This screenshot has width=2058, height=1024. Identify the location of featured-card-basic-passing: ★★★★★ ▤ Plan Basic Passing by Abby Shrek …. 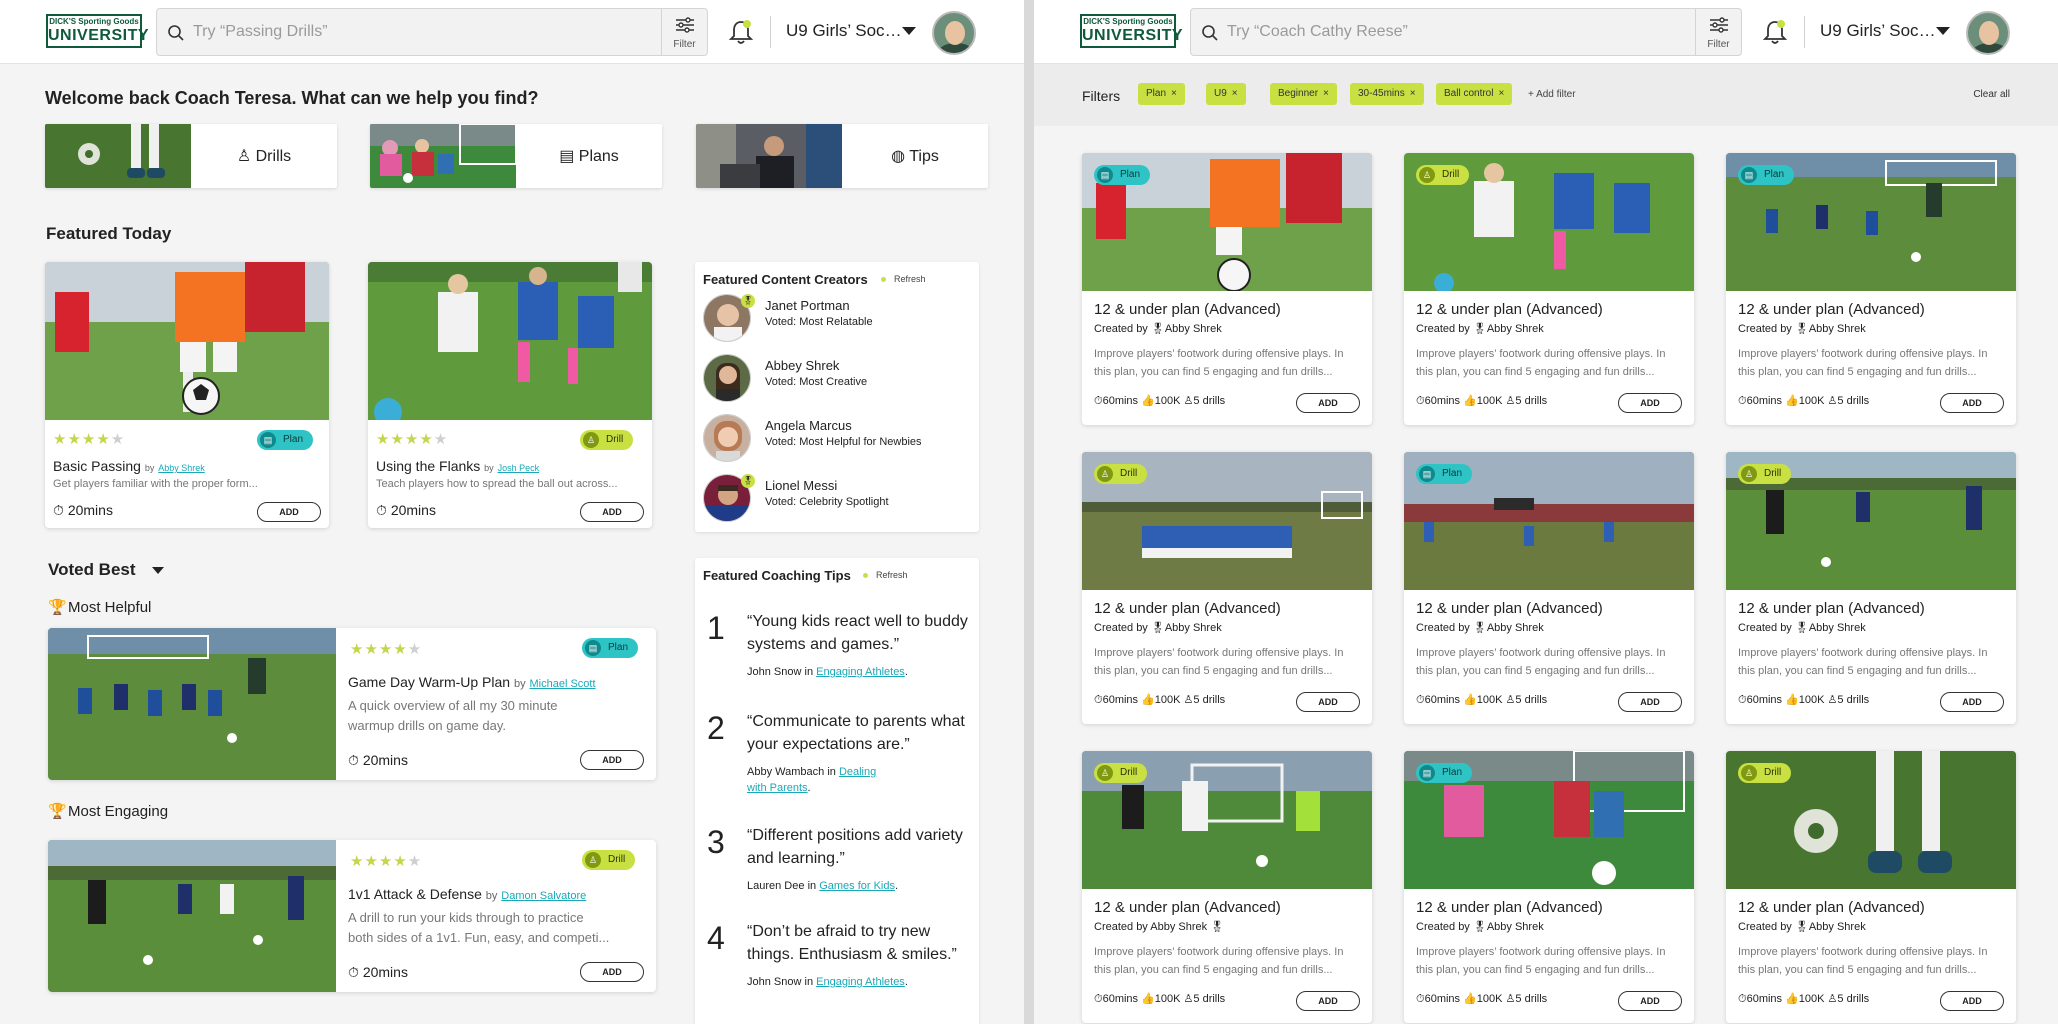
(187, 395).